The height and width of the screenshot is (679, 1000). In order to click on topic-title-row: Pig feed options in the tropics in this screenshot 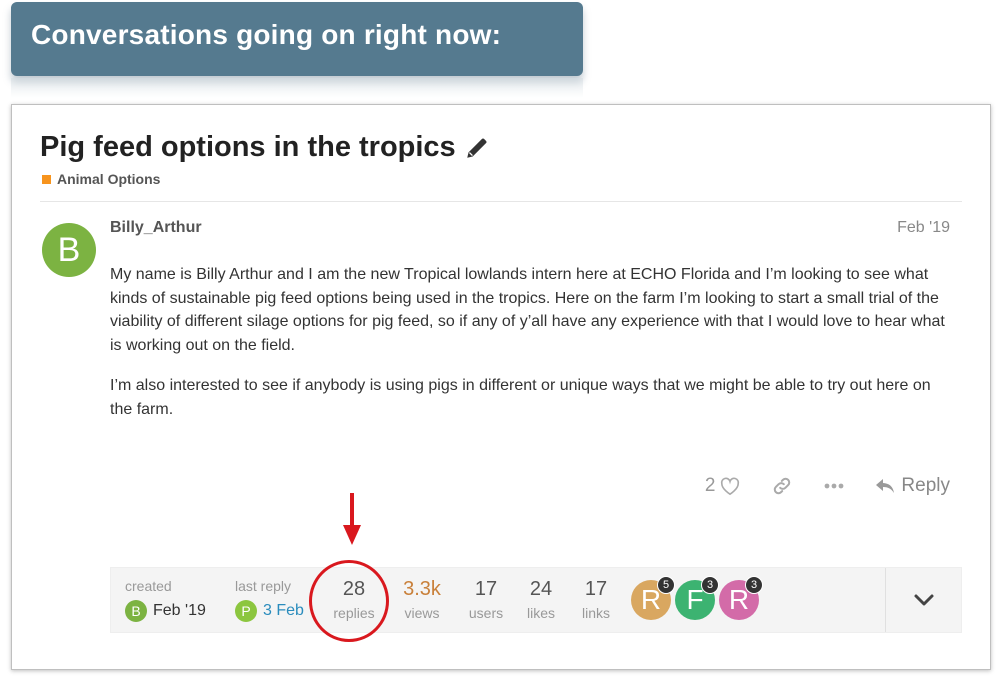, I will do `click(265, 147)`.